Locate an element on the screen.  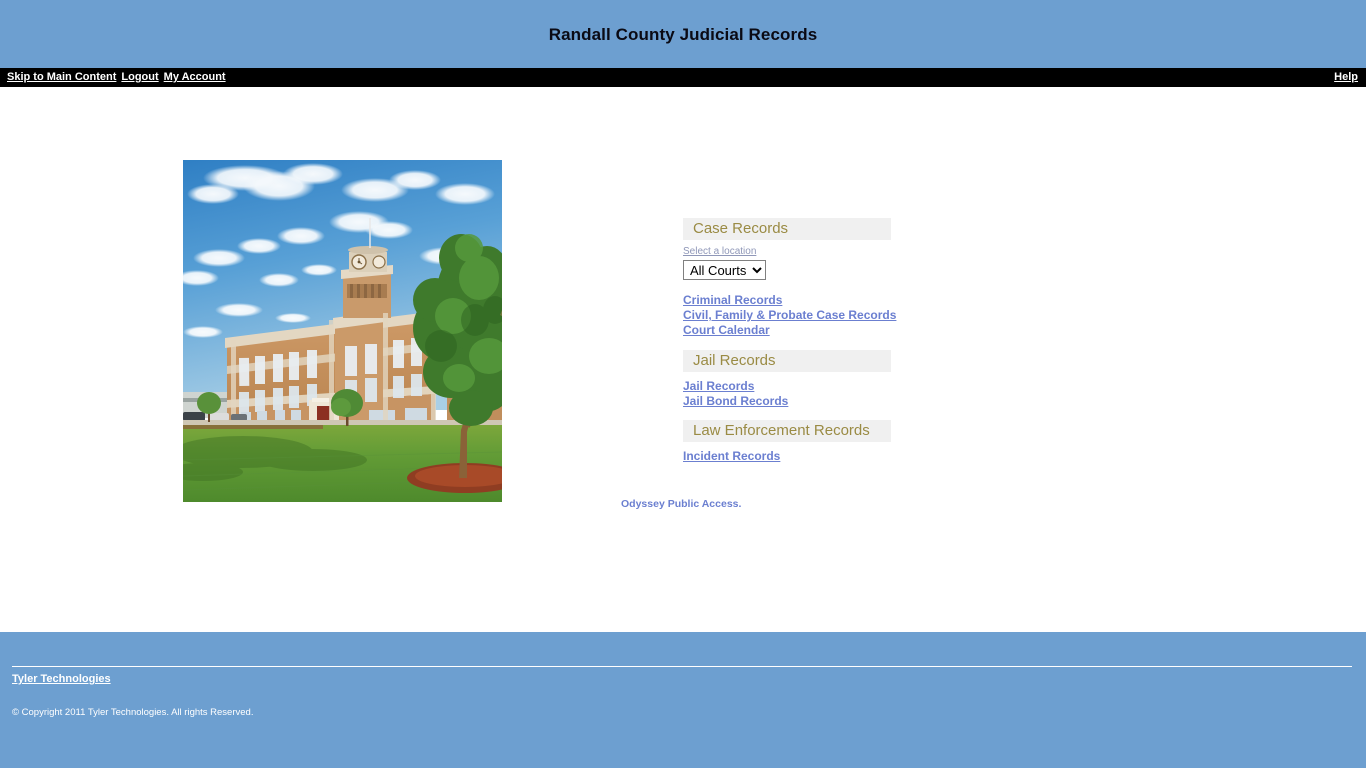
nav-links-group: Skip to Main Content Logout My Account is located at coordinates (116, 77).